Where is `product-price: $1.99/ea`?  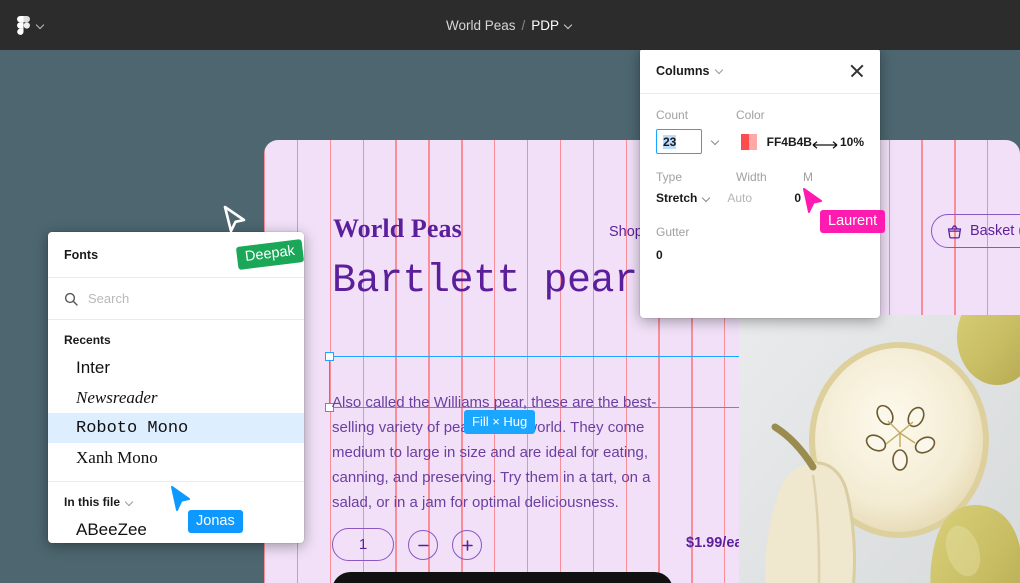 product-price: $1.99/ea is located at coordinates (714, 543).